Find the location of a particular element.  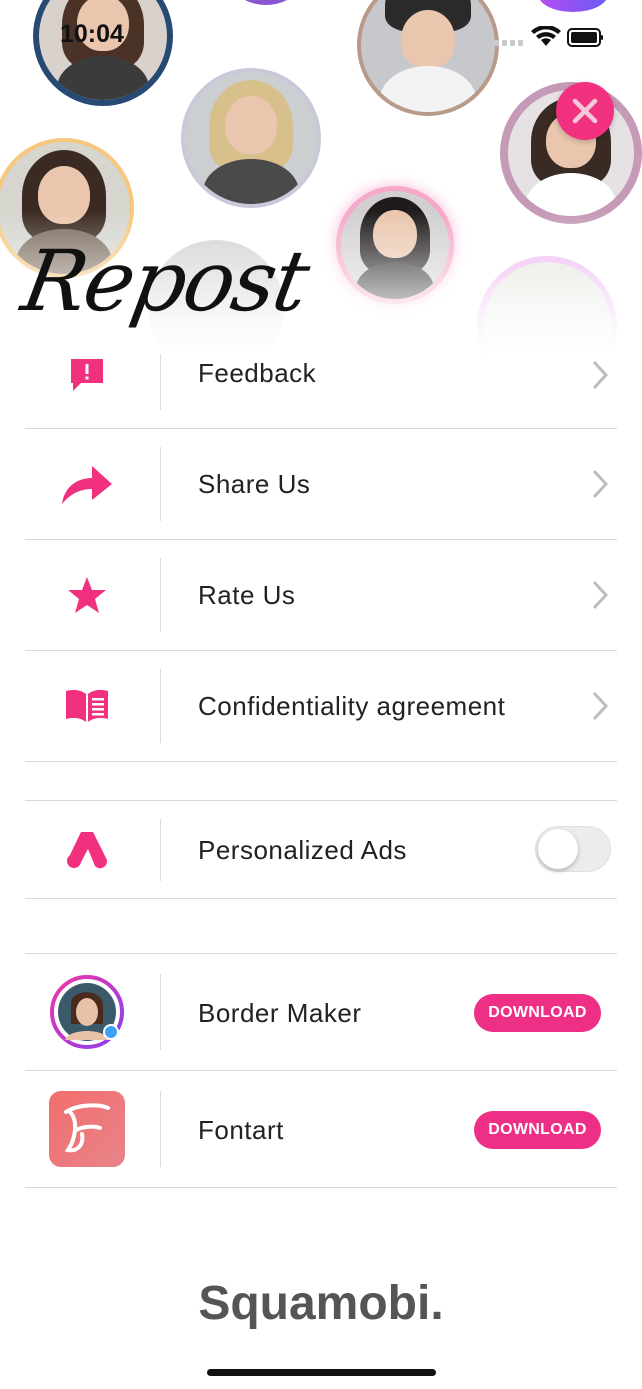

menu-item-confidentiality: Confidentiality agreement is located at coordinates (321, 706).